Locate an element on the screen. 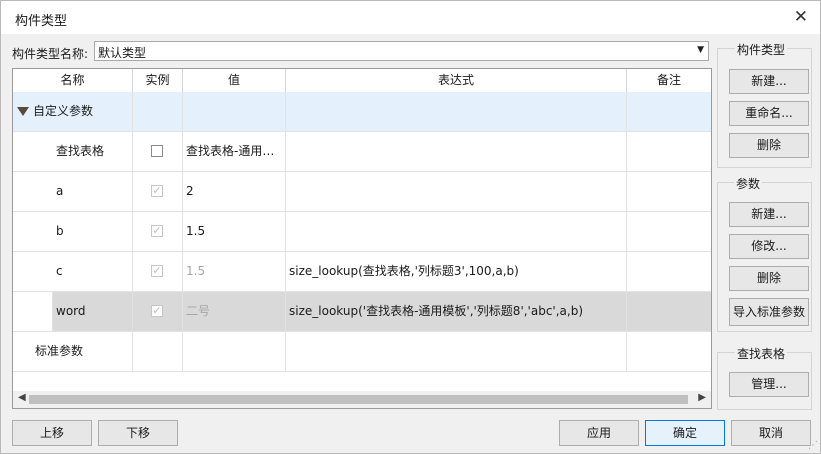  close-icon: ✕ is located at coordinates (801, 17).